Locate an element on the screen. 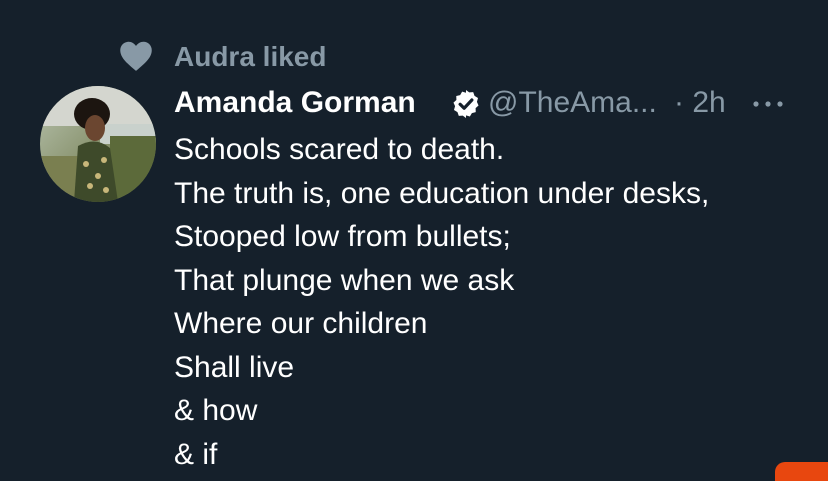 The image size is (828, 481). author-display-name: Amanda Gorman is located at coordinates (295, 103).